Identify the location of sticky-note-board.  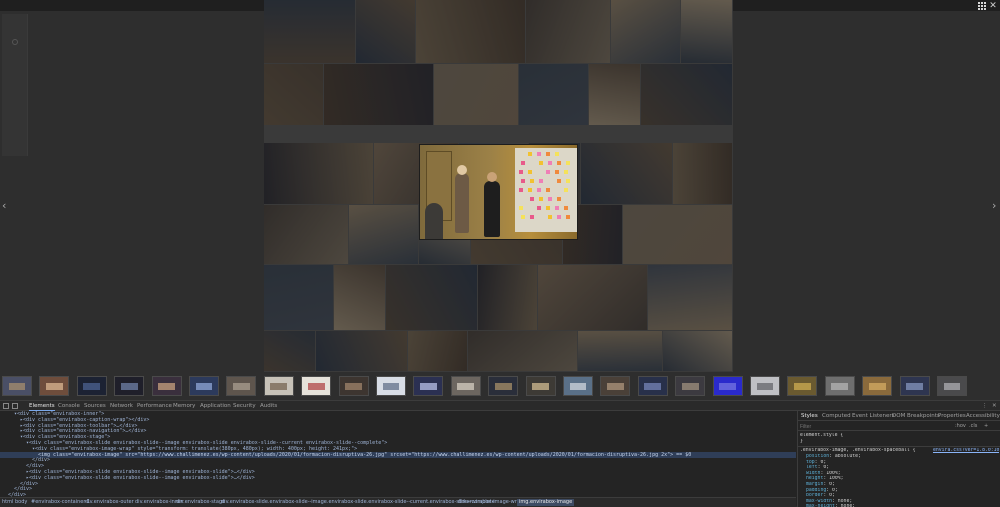
(546, 190).